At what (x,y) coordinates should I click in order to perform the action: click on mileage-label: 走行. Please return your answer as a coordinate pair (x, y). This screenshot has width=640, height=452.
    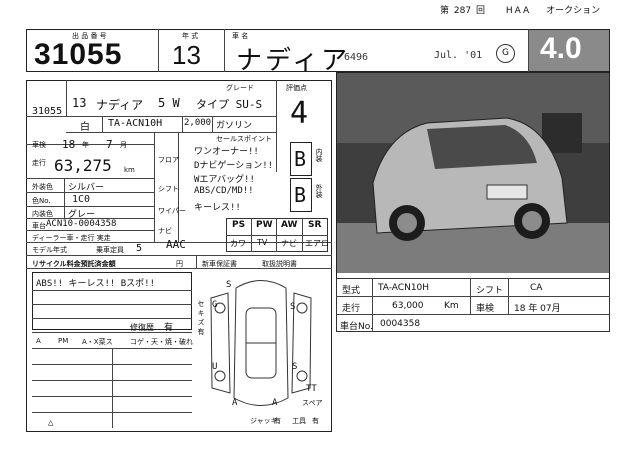
    Looking at the image, I should click on (39, 163).